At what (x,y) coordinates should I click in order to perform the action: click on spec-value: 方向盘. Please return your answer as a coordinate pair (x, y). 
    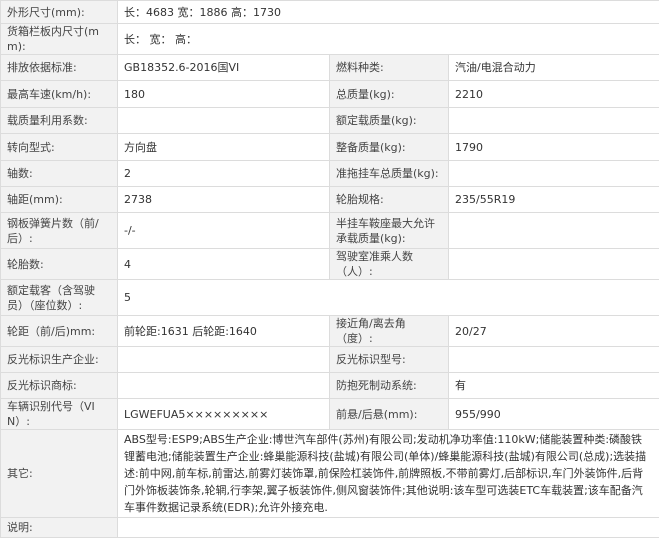
    Looking at the image, I should click on (224, 147).